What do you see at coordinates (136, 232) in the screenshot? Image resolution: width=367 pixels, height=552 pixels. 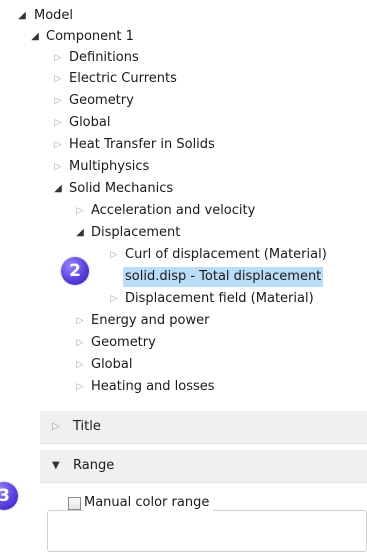 I see `tree-item-label: Displacement` at bounding box center [136, 232].